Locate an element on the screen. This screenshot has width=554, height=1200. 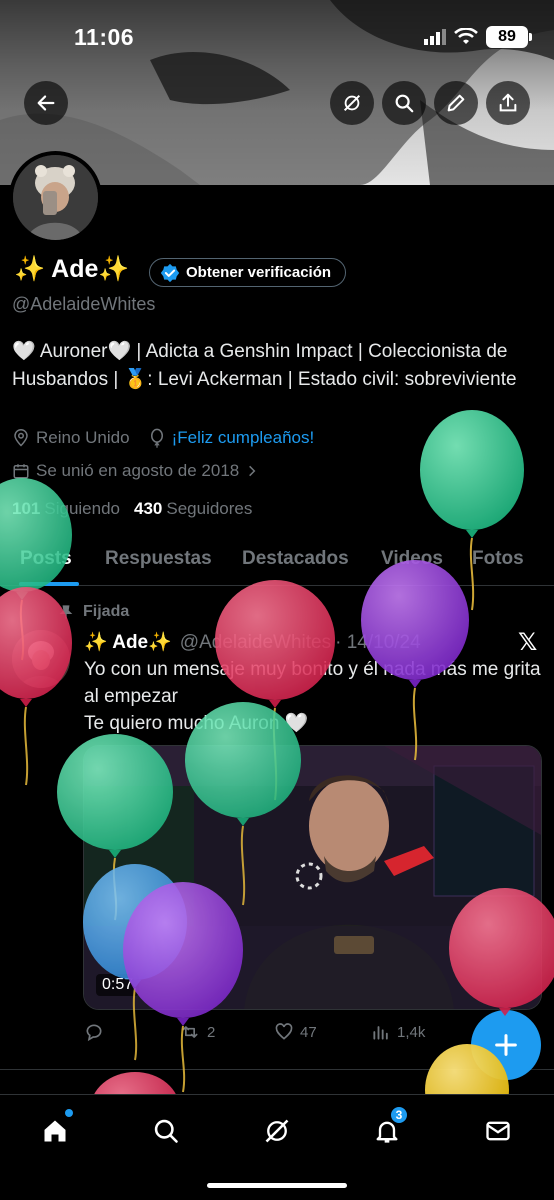
cellular-icon is located at coordinates (435, 37).